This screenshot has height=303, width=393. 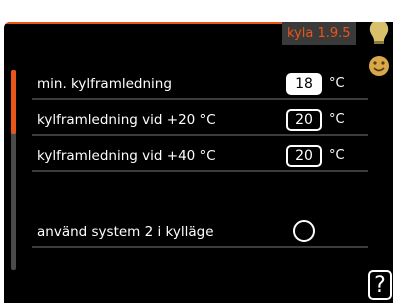 I want to click on row-label: kylframledning vid +40 °C, so click(x=126, y=156).